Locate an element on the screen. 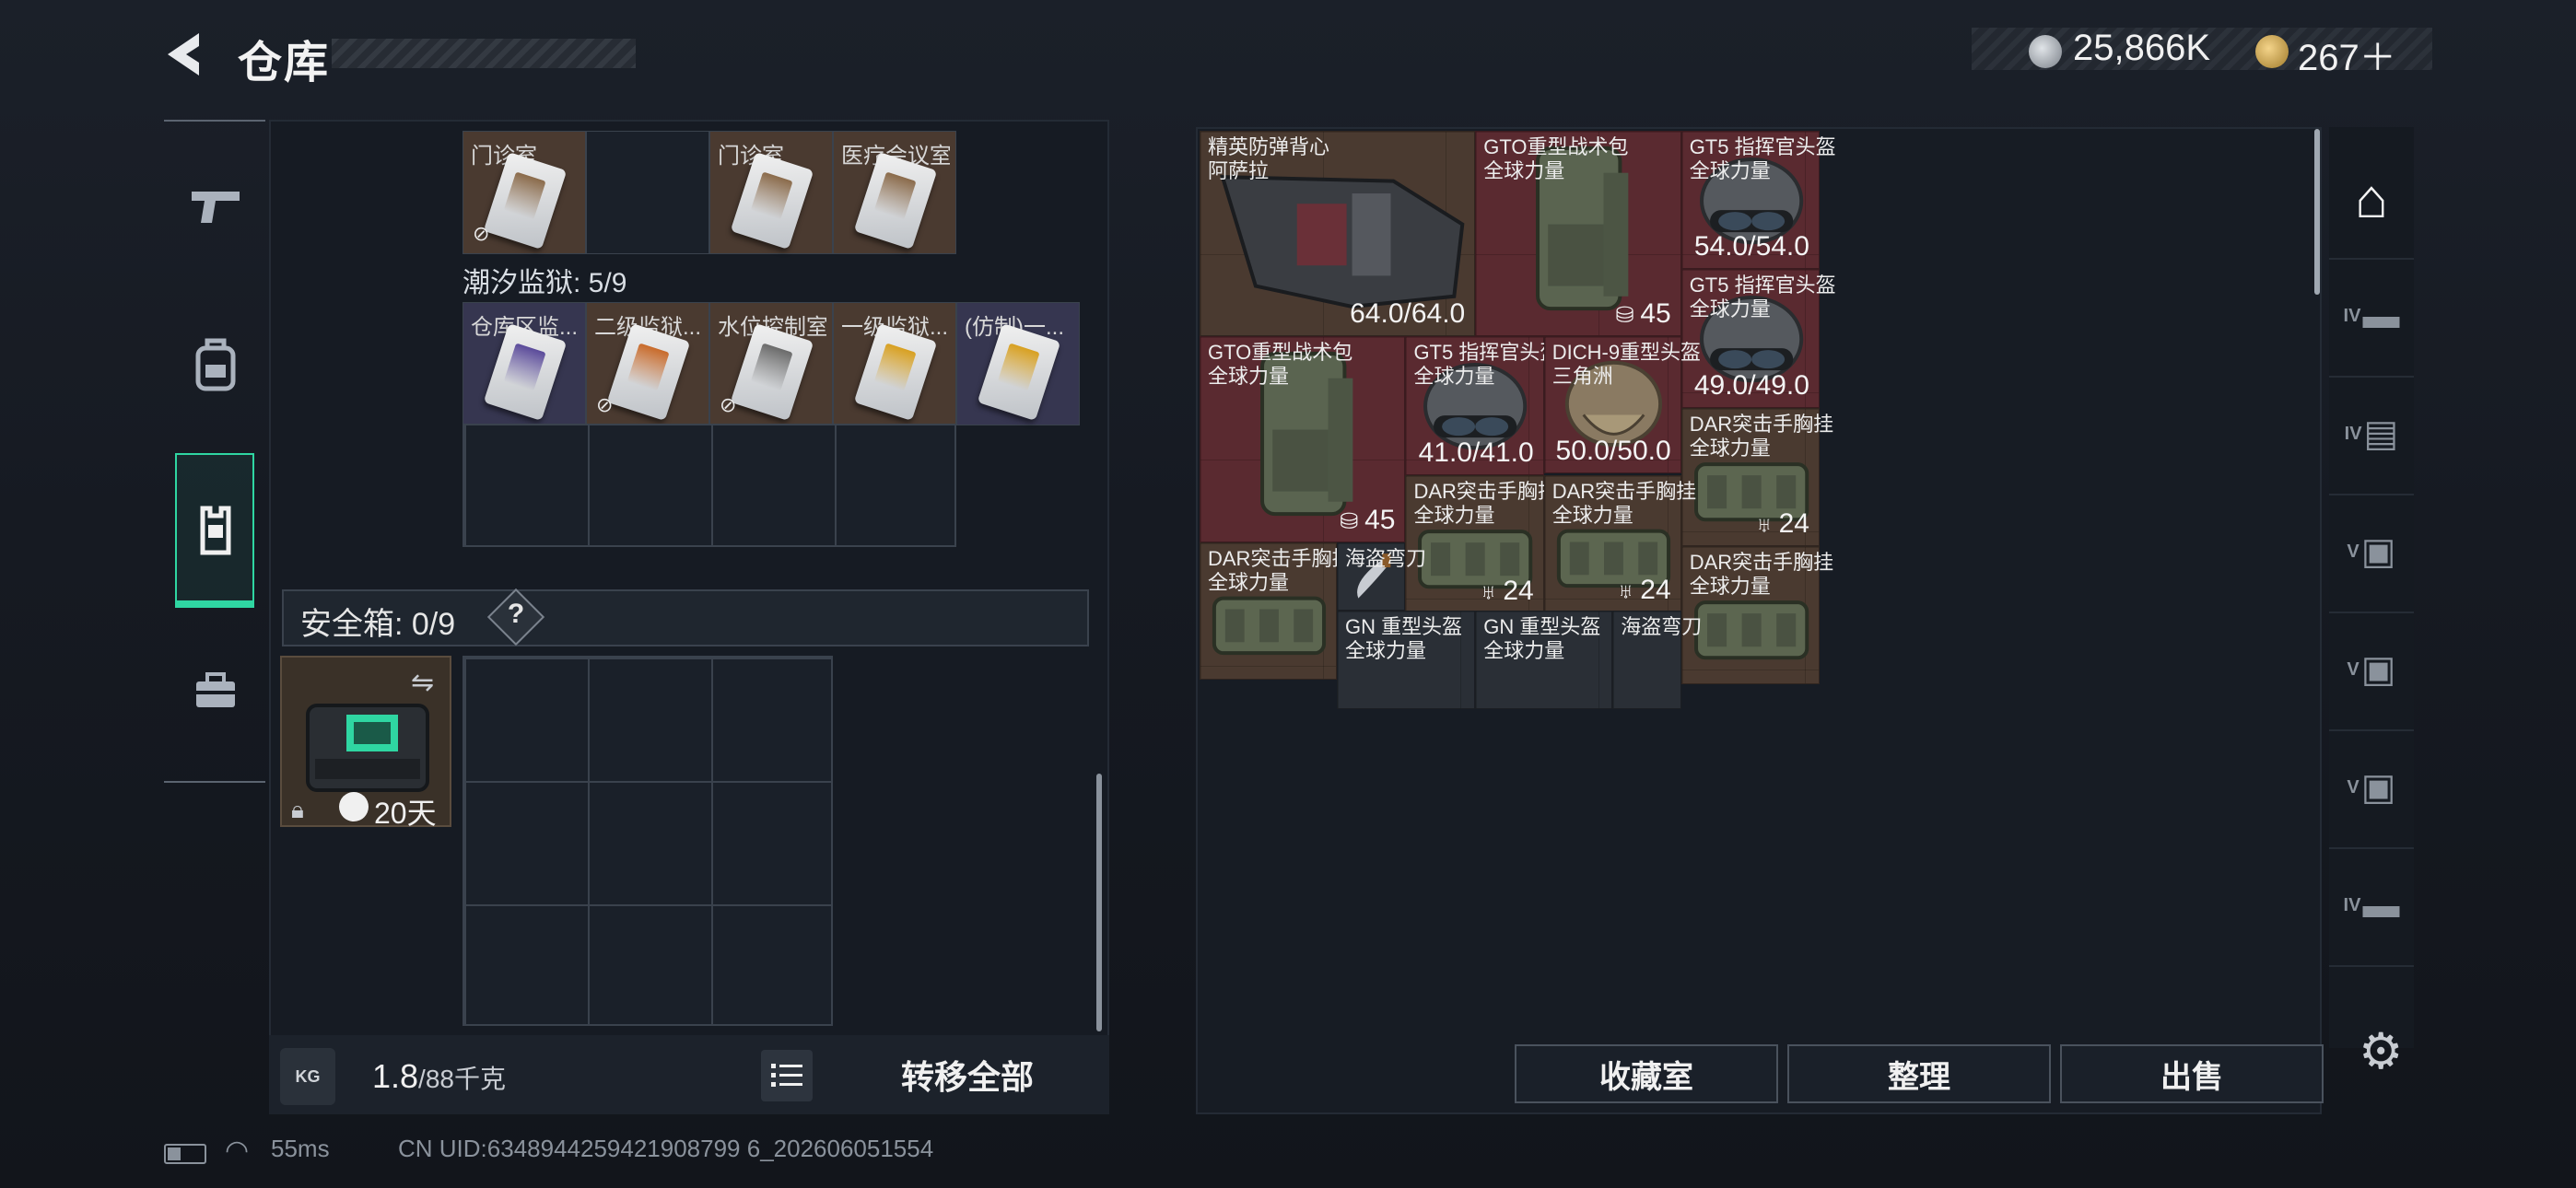 The height and width of the screenshot is (1188, 2576). title-stripe is located at coordinates (484, 53).